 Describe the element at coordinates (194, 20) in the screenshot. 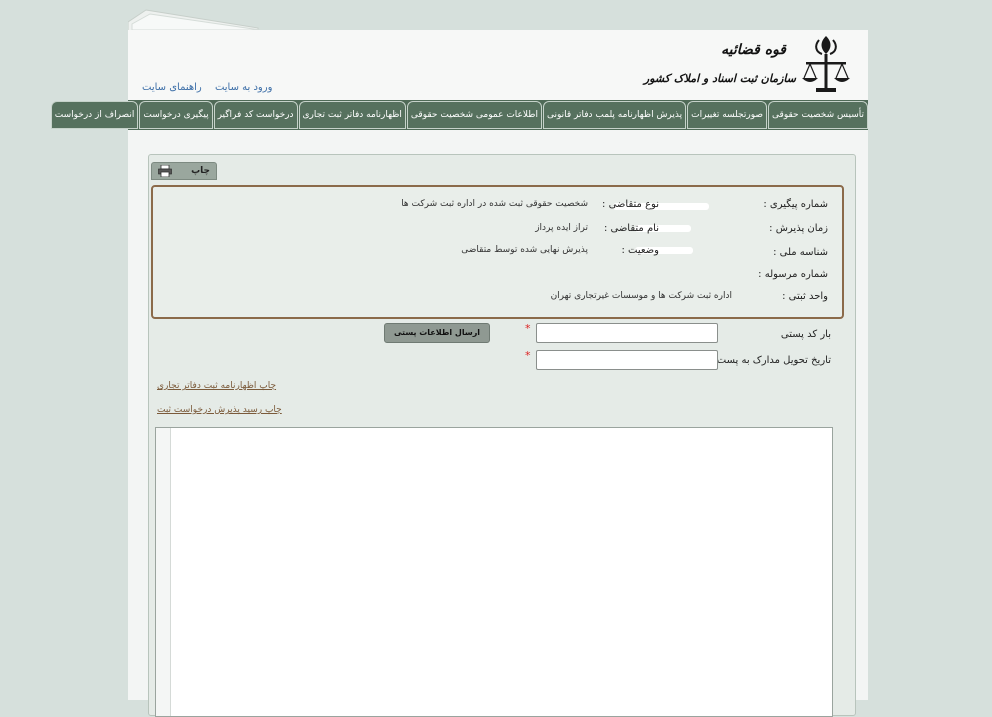

I see `paper-decoration` at that location.